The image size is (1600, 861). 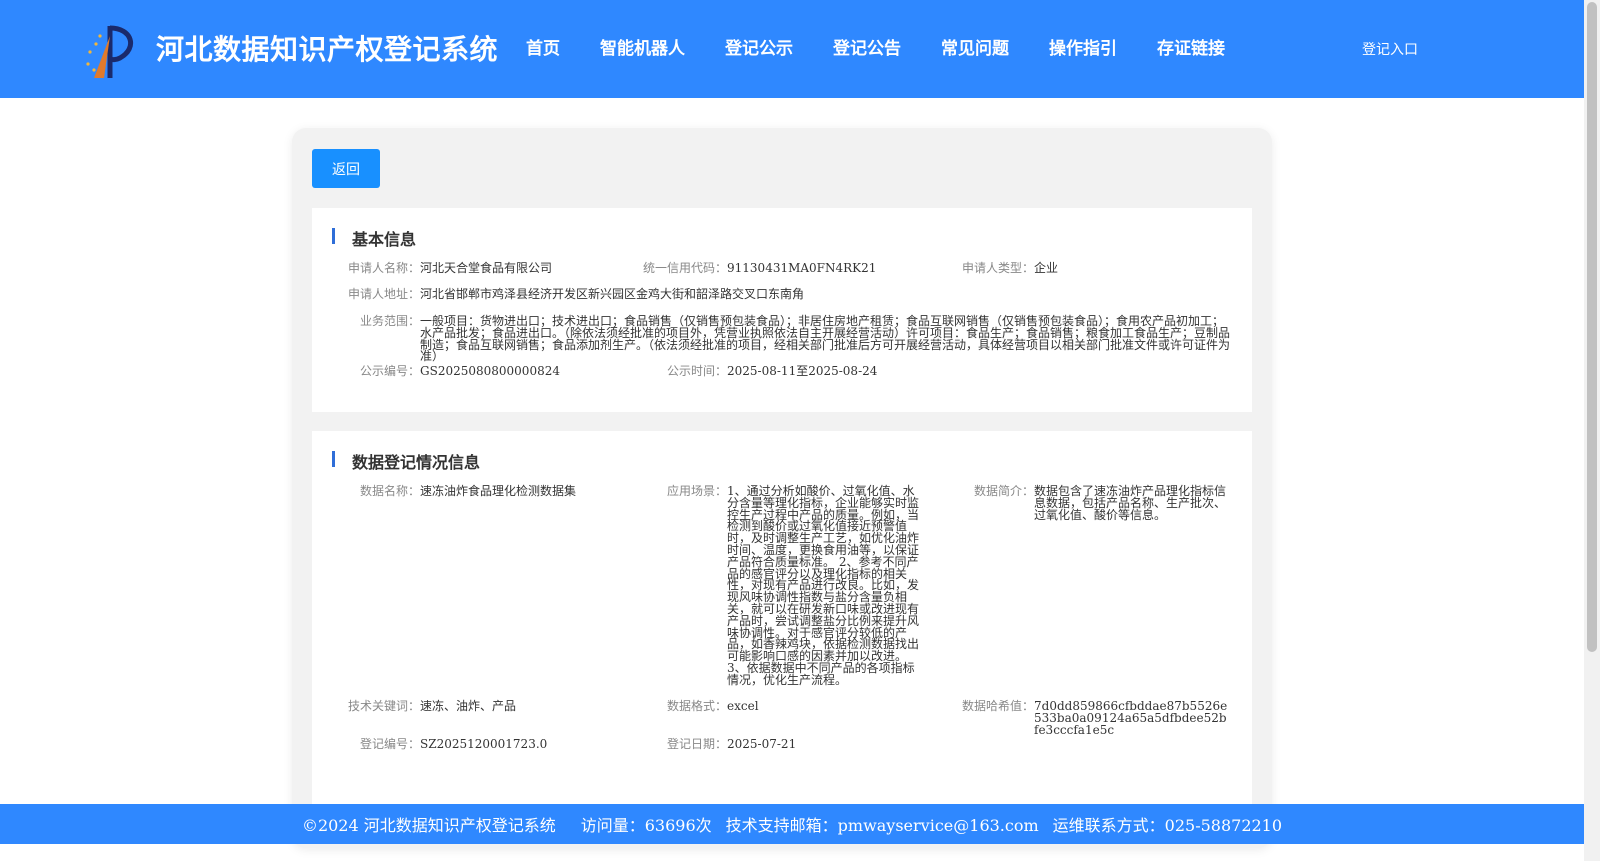 What do you see at coordinates (428, 825) in the screenshot?
I see `footer-copyright: ©2024 河北数据知识产权登记系统` at bounding box center [428, 825].